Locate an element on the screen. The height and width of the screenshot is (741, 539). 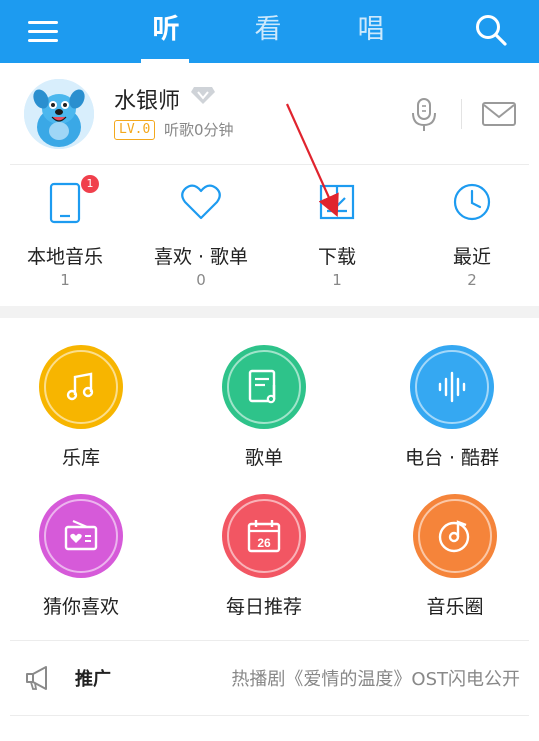
quick-count: 0 is located at coordinates (201, 280).